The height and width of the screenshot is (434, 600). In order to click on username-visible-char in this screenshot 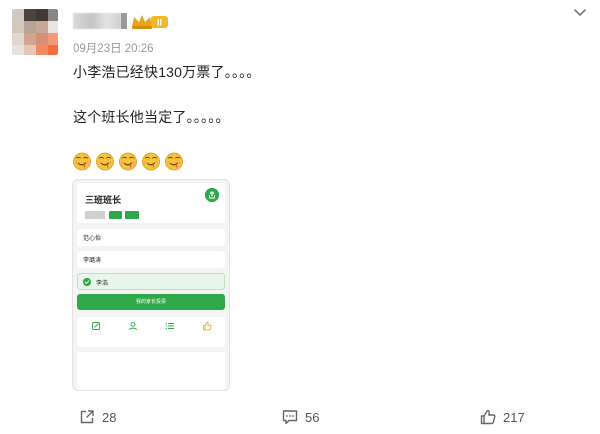, I will do `click(124, 21)`.